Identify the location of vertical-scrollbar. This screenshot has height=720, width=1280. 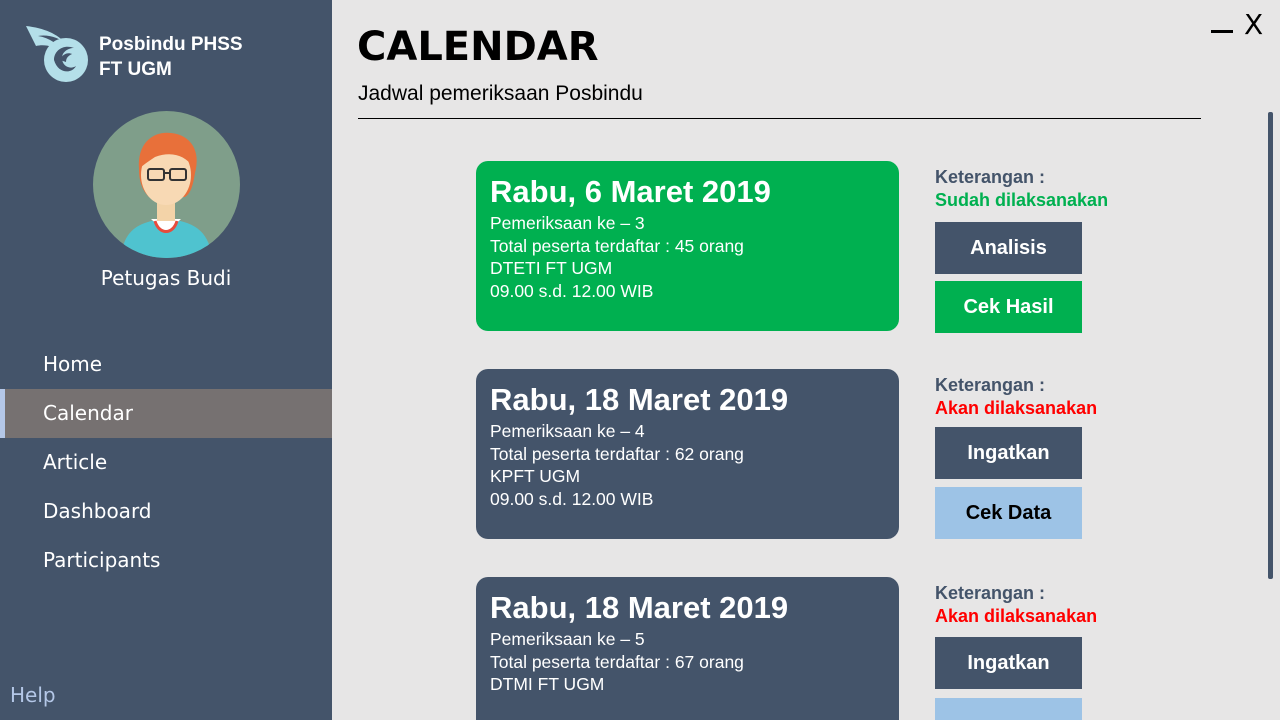
(1270, 345).